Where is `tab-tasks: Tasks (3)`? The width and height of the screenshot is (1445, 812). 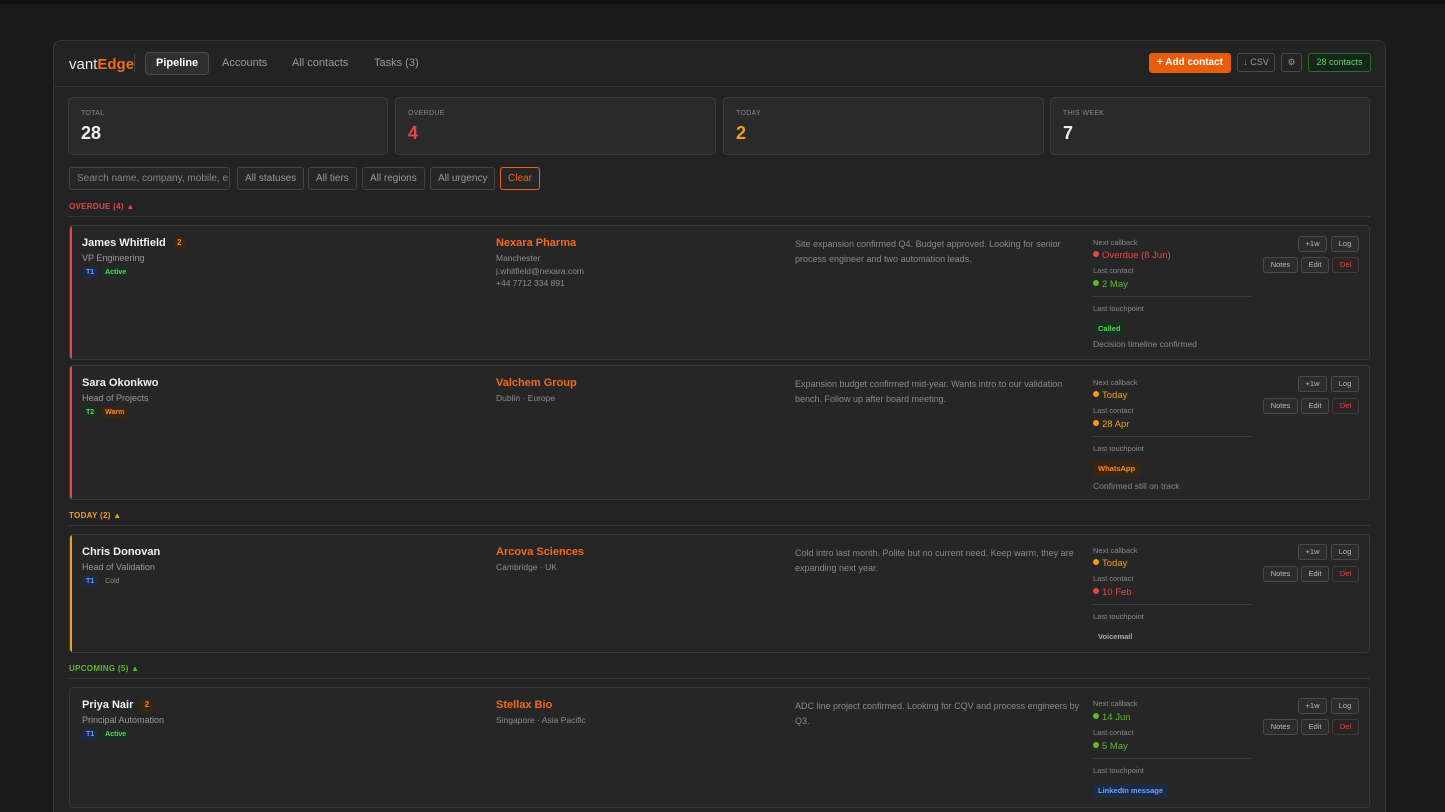 tab-tasks: Tasks (3) is located at coordinates (396, 63).